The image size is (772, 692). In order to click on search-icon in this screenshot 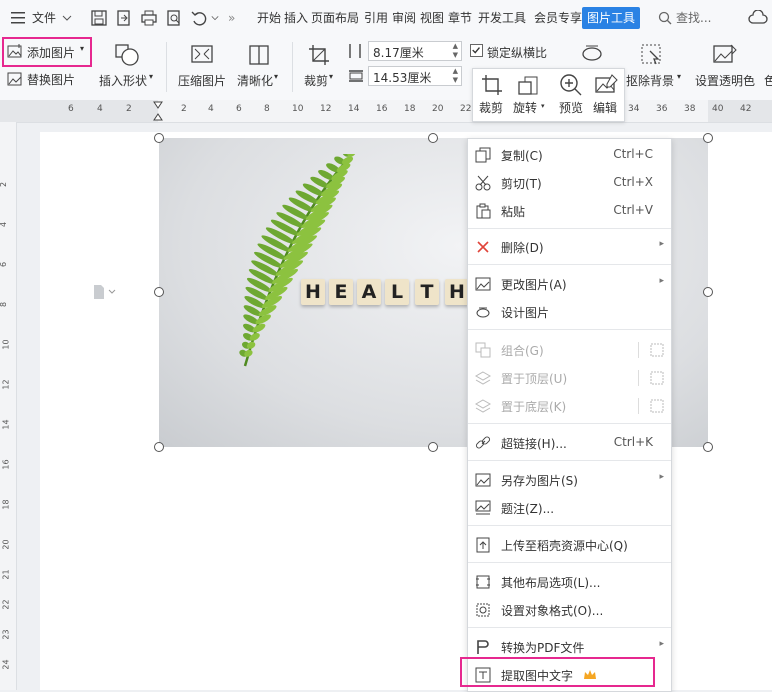, I will do `click(665, 18)`.